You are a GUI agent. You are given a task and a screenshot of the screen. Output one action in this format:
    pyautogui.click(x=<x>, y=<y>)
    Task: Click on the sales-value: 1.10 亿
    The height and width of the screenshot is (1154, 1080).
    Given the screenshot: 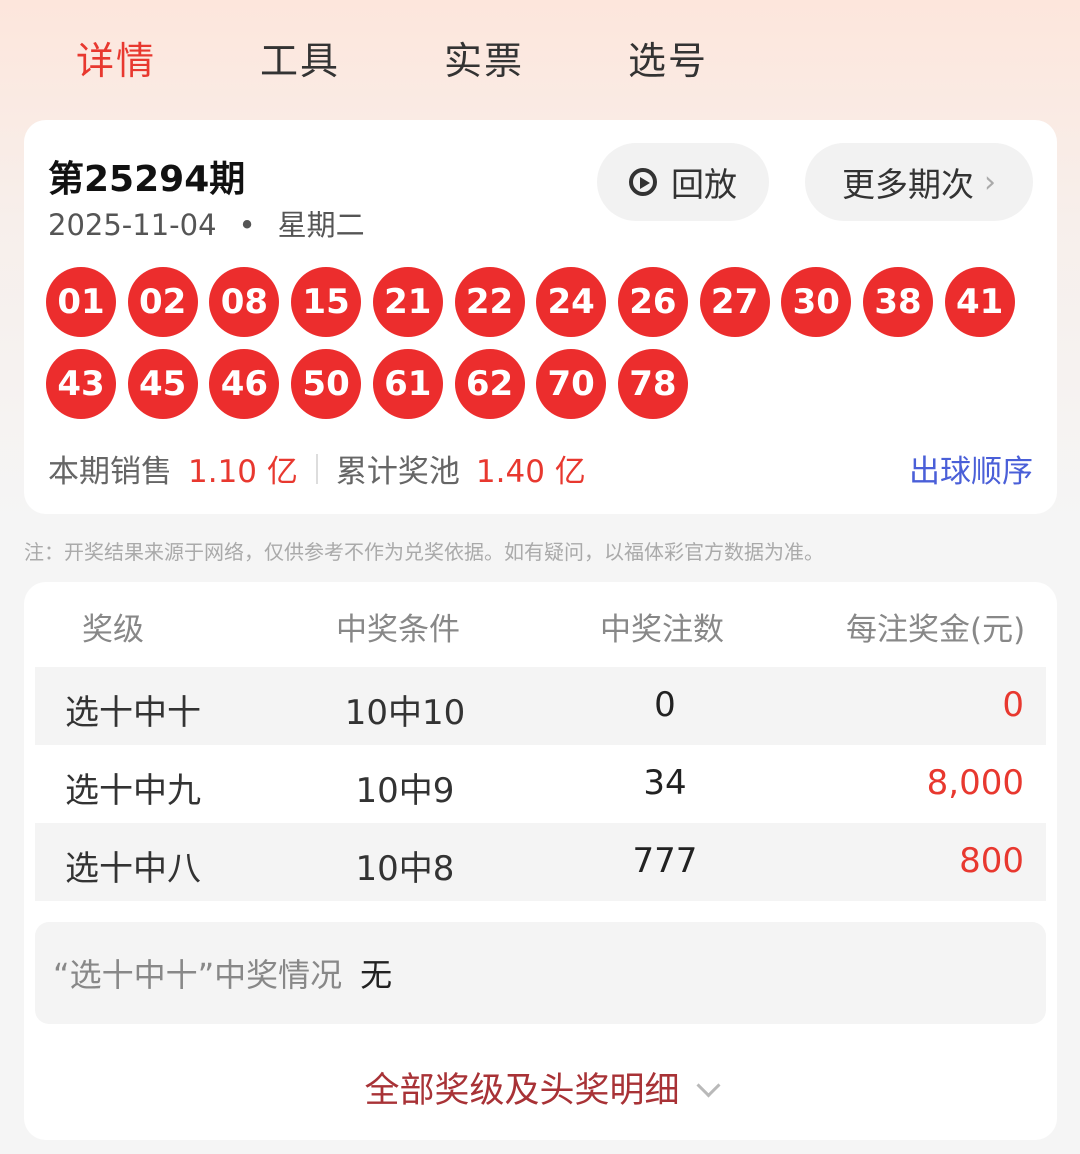 What is the action you would take?
    pyautogui.click(x=243, y=472)
    